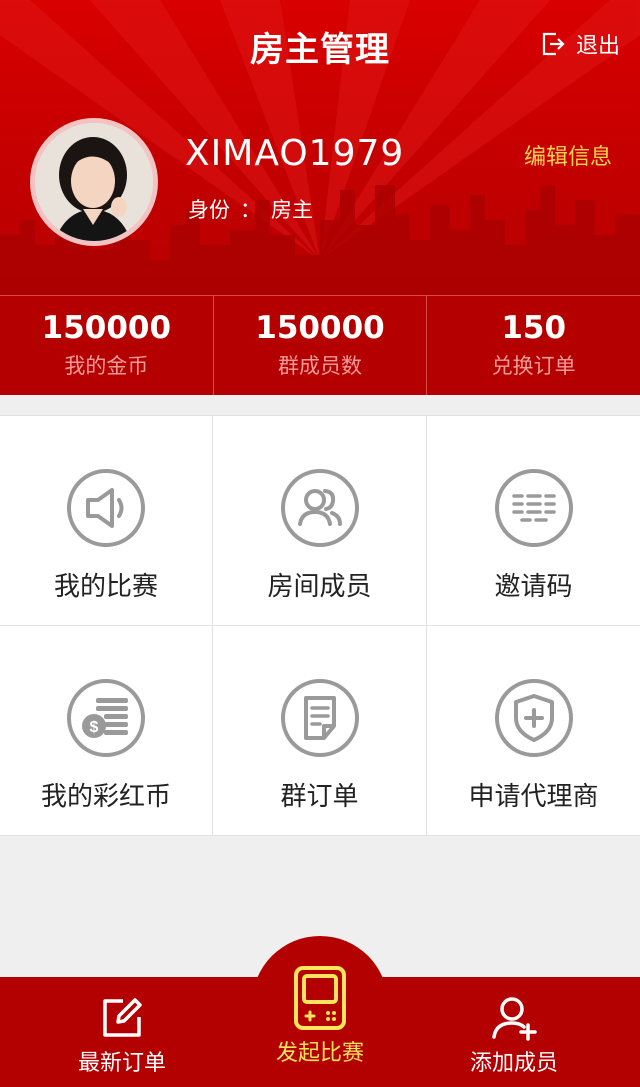 The image size is (640, 1087). Describe the element at coordinates (320, 998) in the screenshot. I see `game-console-icon` at that location.